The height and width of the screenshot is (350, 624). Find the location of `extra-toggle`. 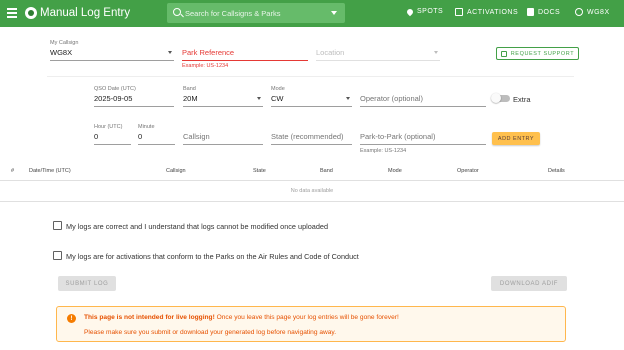

extra-toggle is located at coordinates (500, 98).